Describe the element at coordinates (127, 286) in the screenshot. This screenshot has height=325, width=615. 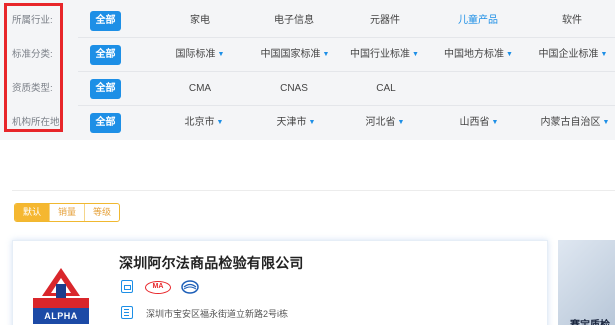
I see `doc-icon` at that location.